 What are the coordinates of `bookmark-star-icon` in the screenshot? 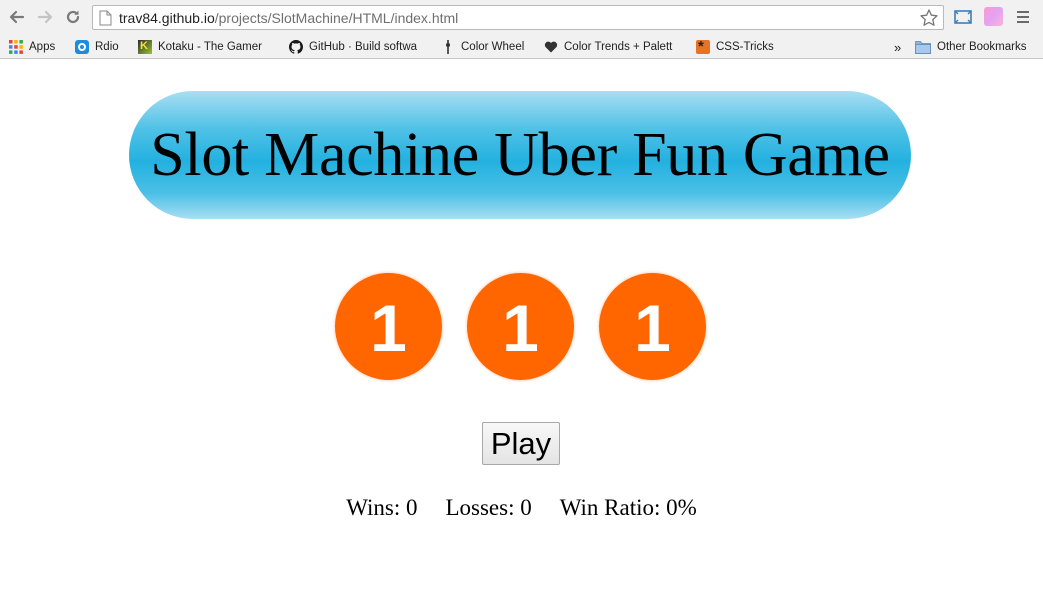 It's located at (929, 18).